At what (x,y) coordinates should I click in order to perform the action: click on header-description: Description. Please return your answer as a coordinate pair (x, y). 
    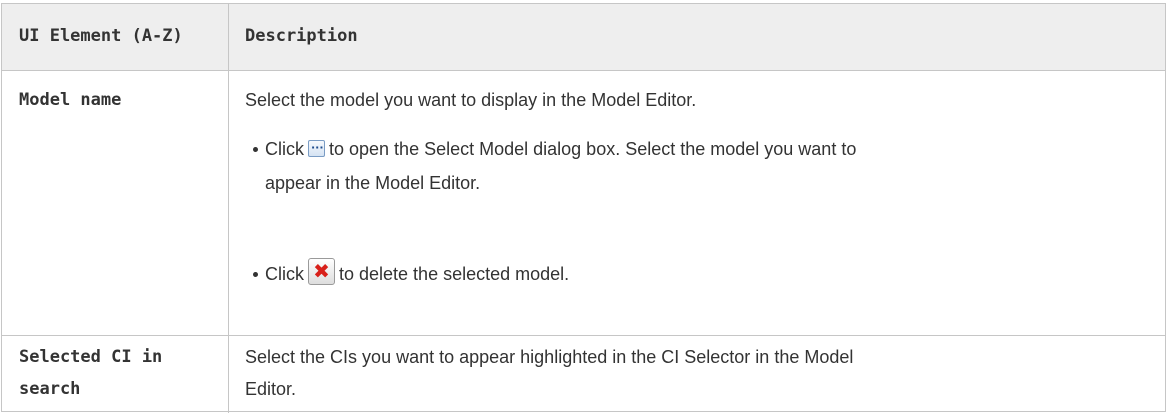
    Looking at the image, I should click on (301, 36).